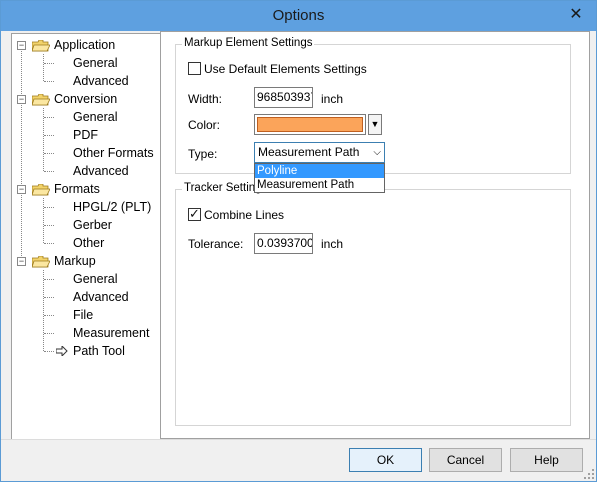 This screenshot has height=482, width=597. What do you see at coordinates (298, 460) in the screenshot?
I see `dialog-footer: OK Cancel Help` at bounding box center [298, 460].